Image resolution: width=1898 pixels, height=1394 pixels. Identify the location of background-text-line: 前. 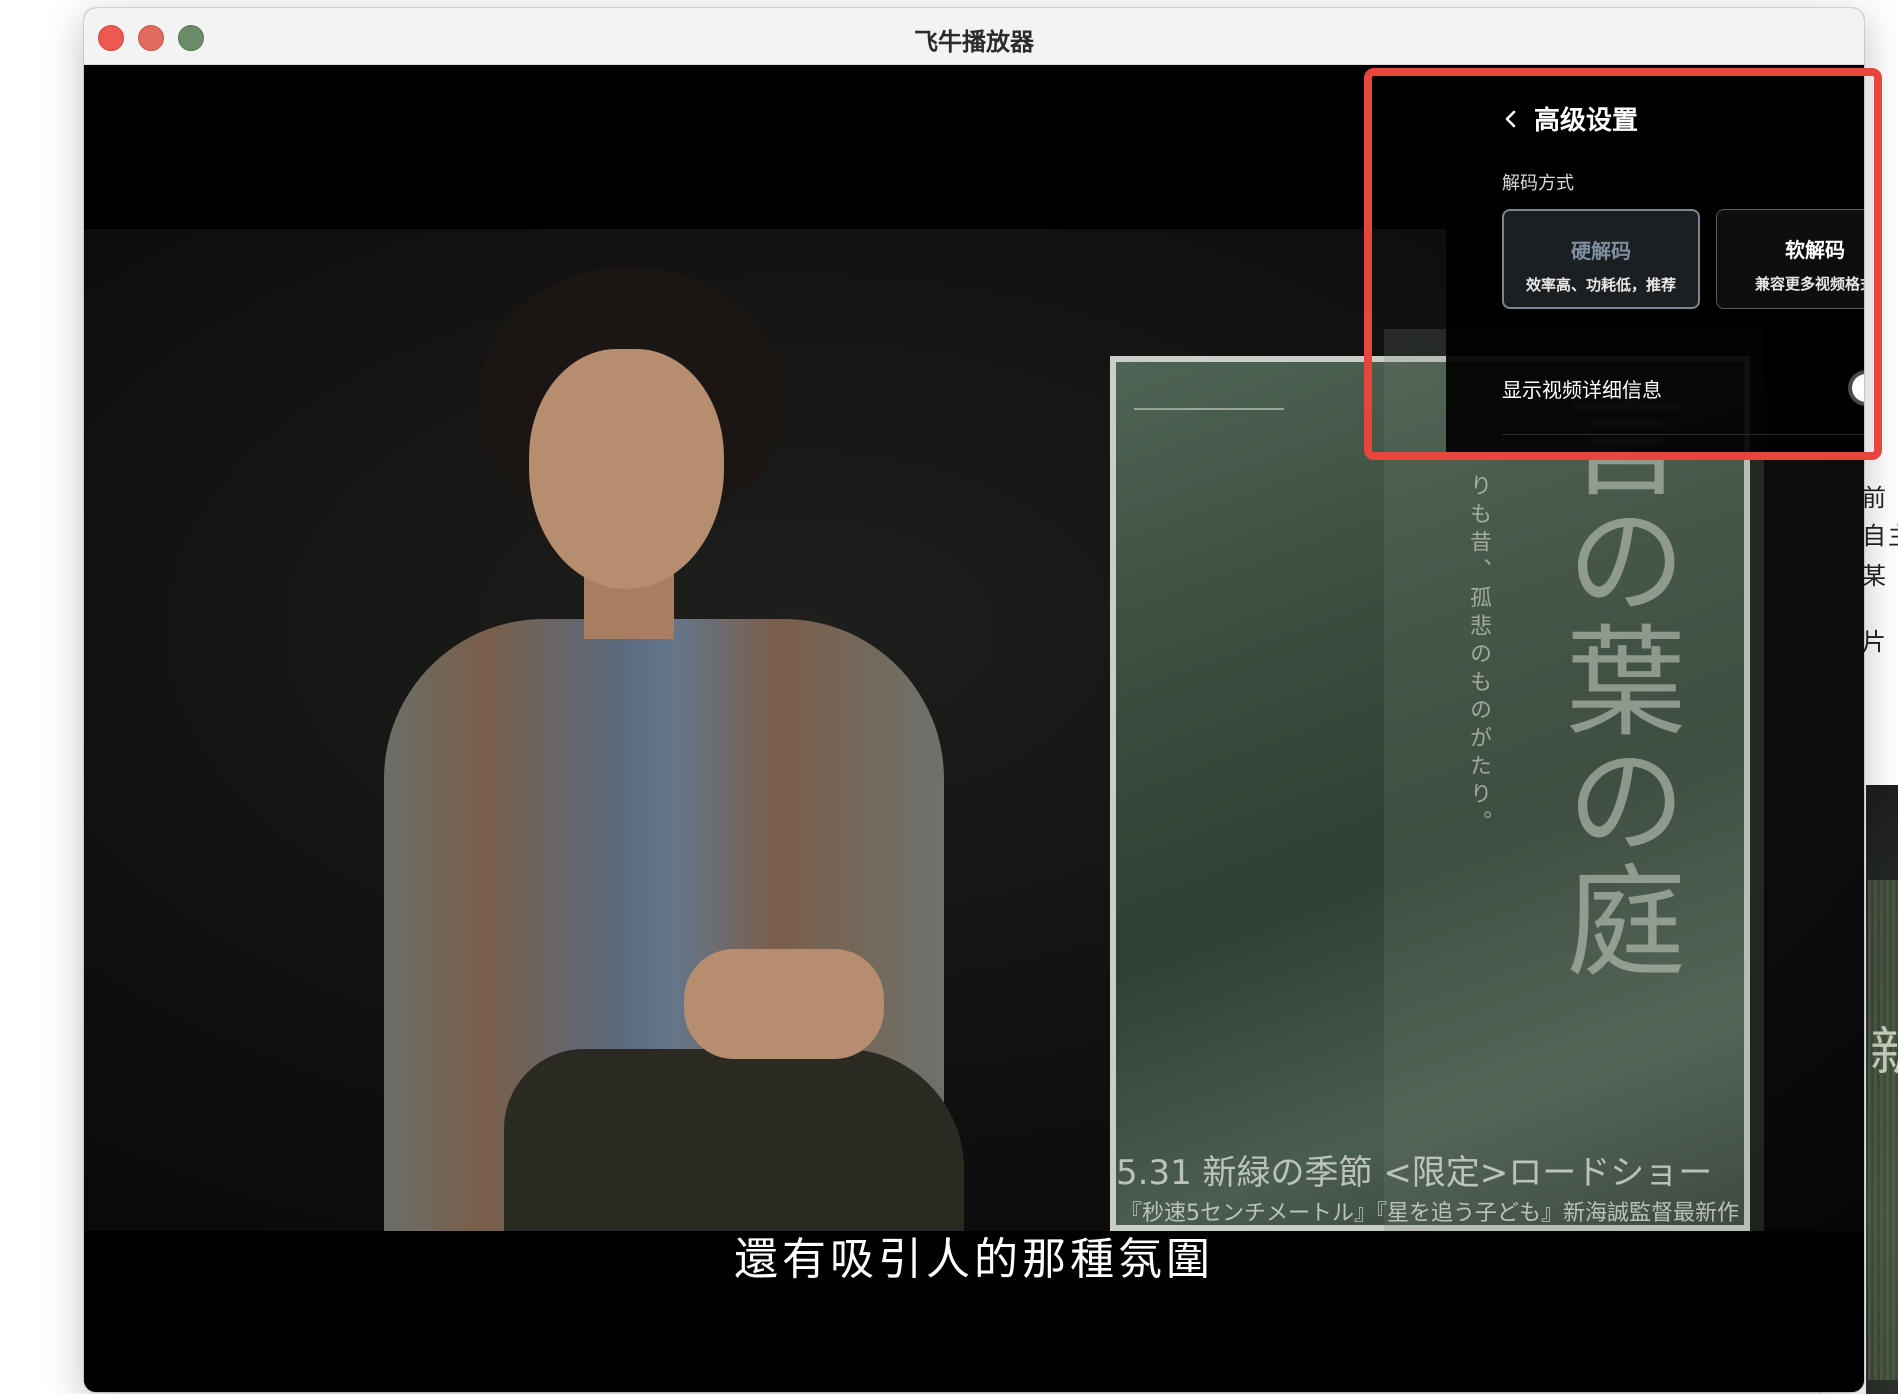
(1875, 498).